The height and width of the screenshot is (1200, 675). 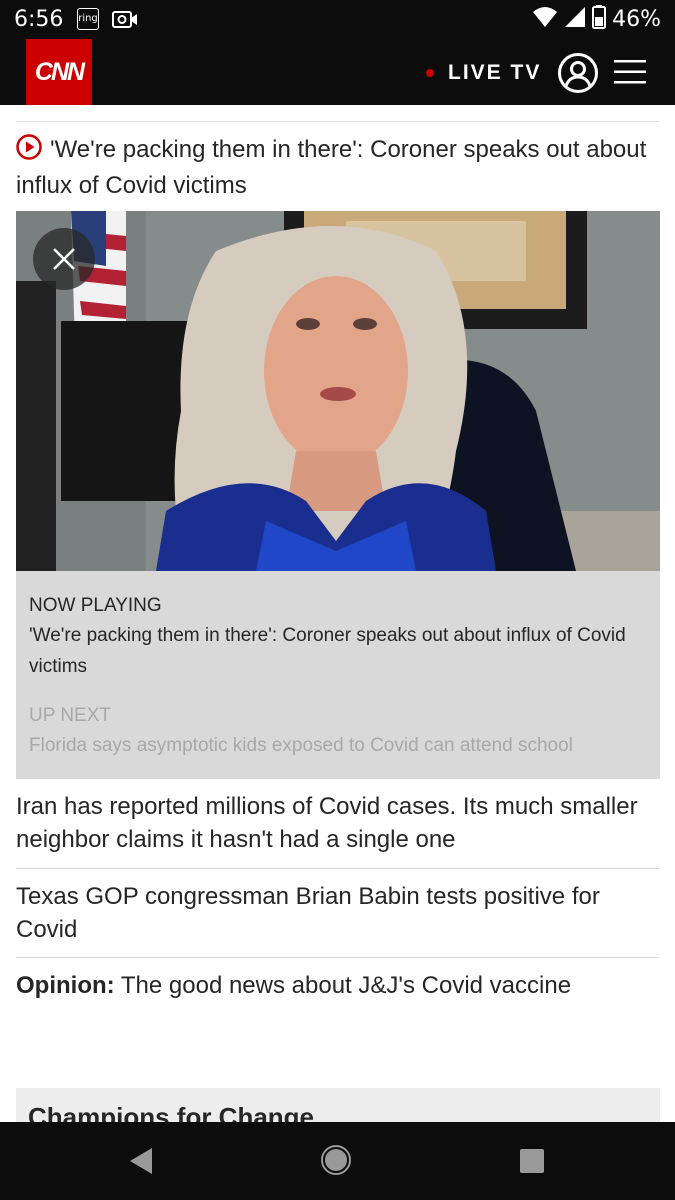 What do you see at coordinates (141, 1163) in the screenshot?
I see `back-icon` at bounding box center [141, 1163].